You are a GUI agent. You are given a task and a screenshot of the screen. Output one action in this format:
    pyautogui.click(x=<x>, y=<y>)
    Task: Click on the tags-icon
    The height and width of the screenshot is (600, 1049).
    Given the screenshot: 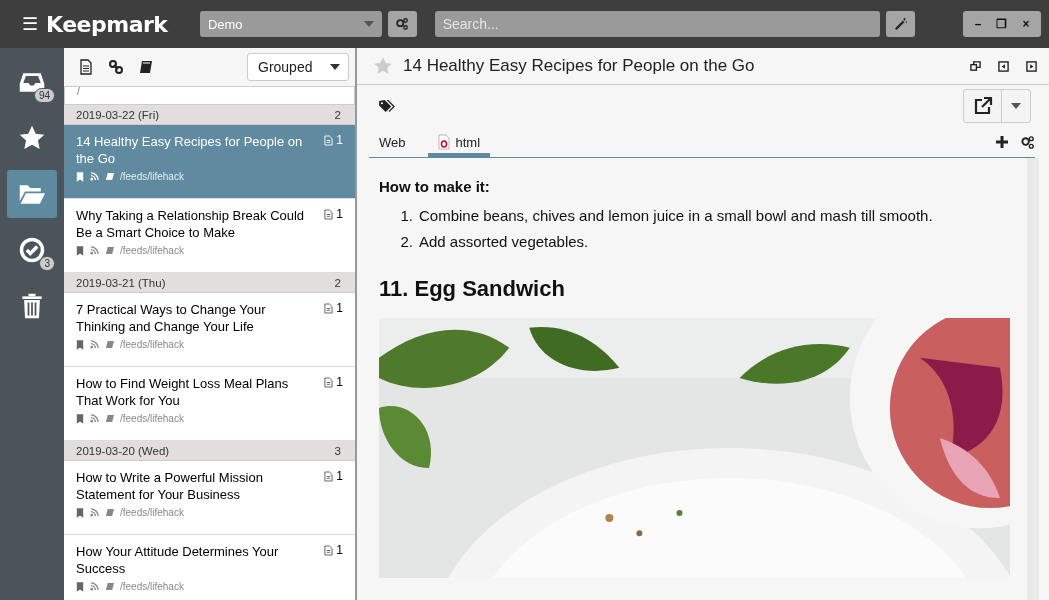 What is the action you would take?
    pyautogui.click(x=387, y=106)
    